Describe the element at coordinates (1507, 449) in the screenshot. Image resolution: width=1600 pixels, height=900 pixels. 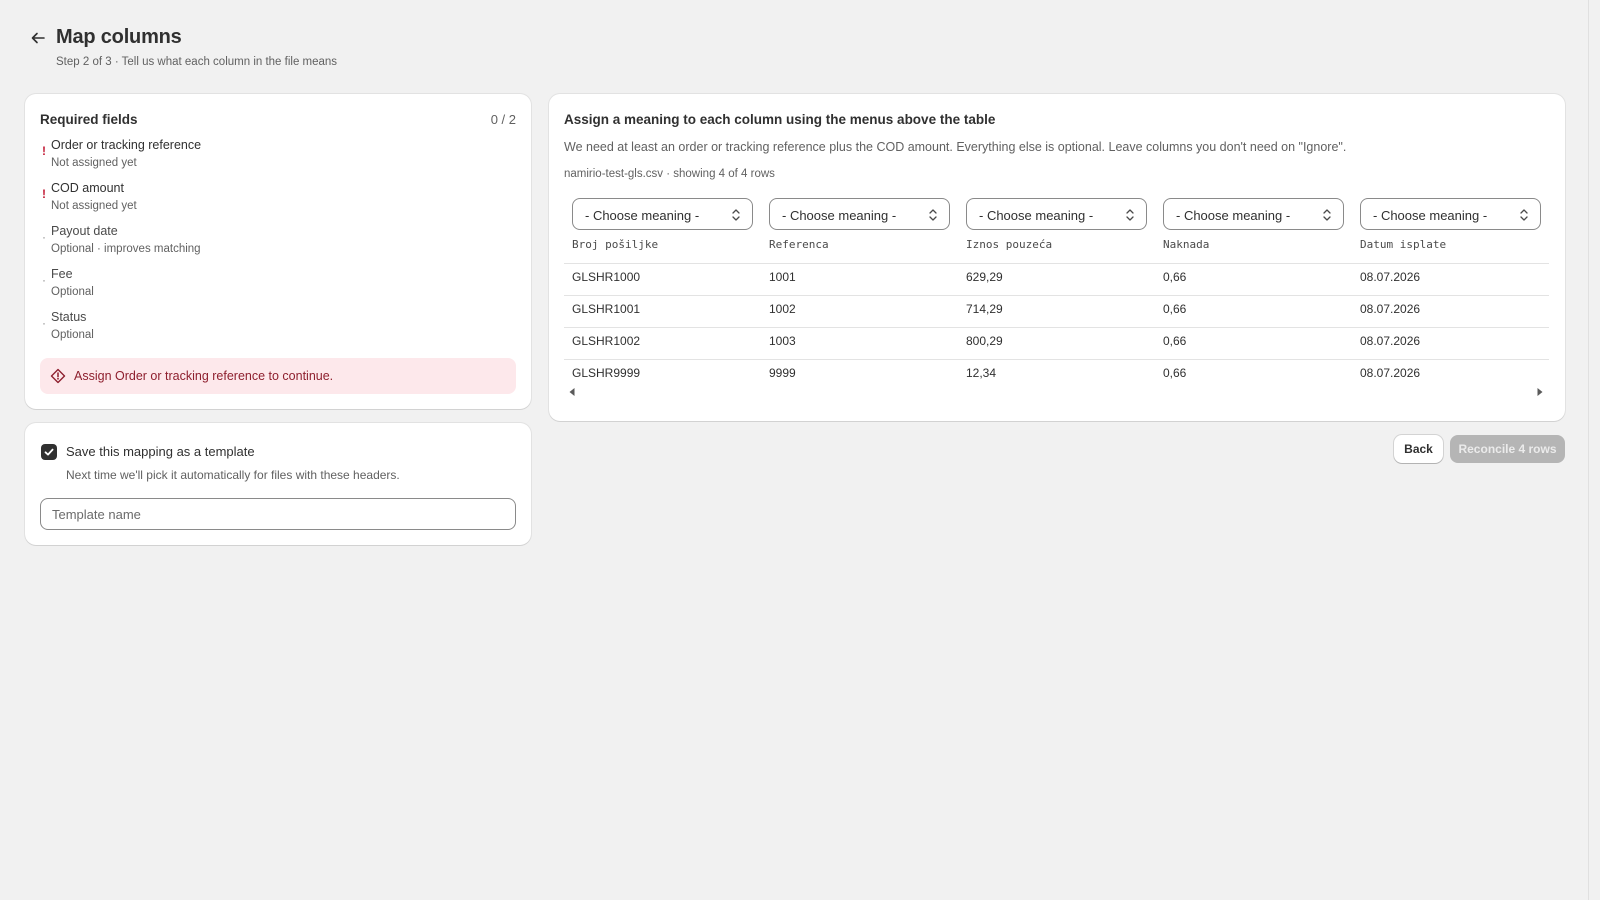
I see `reconcile-button: Reconcile 4 rows` at that location.